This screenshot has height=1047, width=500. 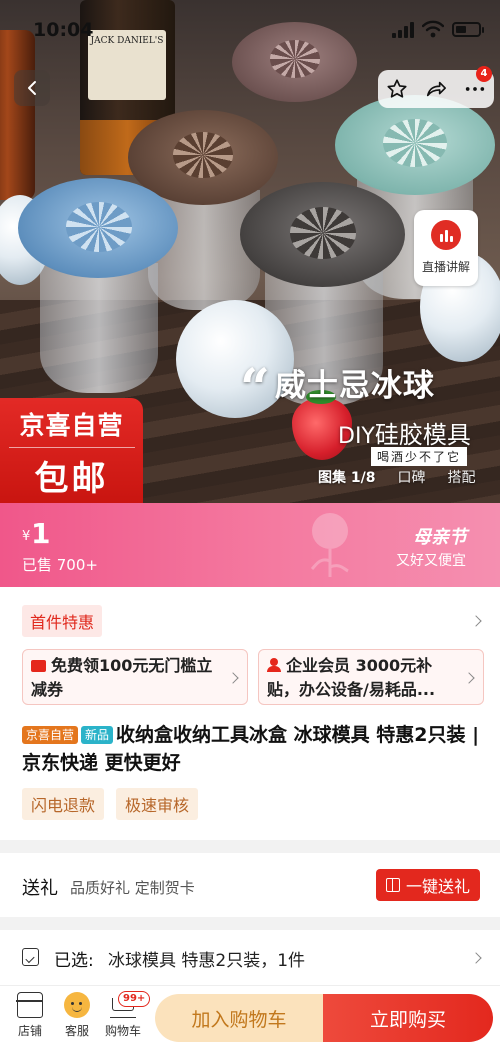 I want to click on store-button: 店铺, so click(x=30, y=1015).